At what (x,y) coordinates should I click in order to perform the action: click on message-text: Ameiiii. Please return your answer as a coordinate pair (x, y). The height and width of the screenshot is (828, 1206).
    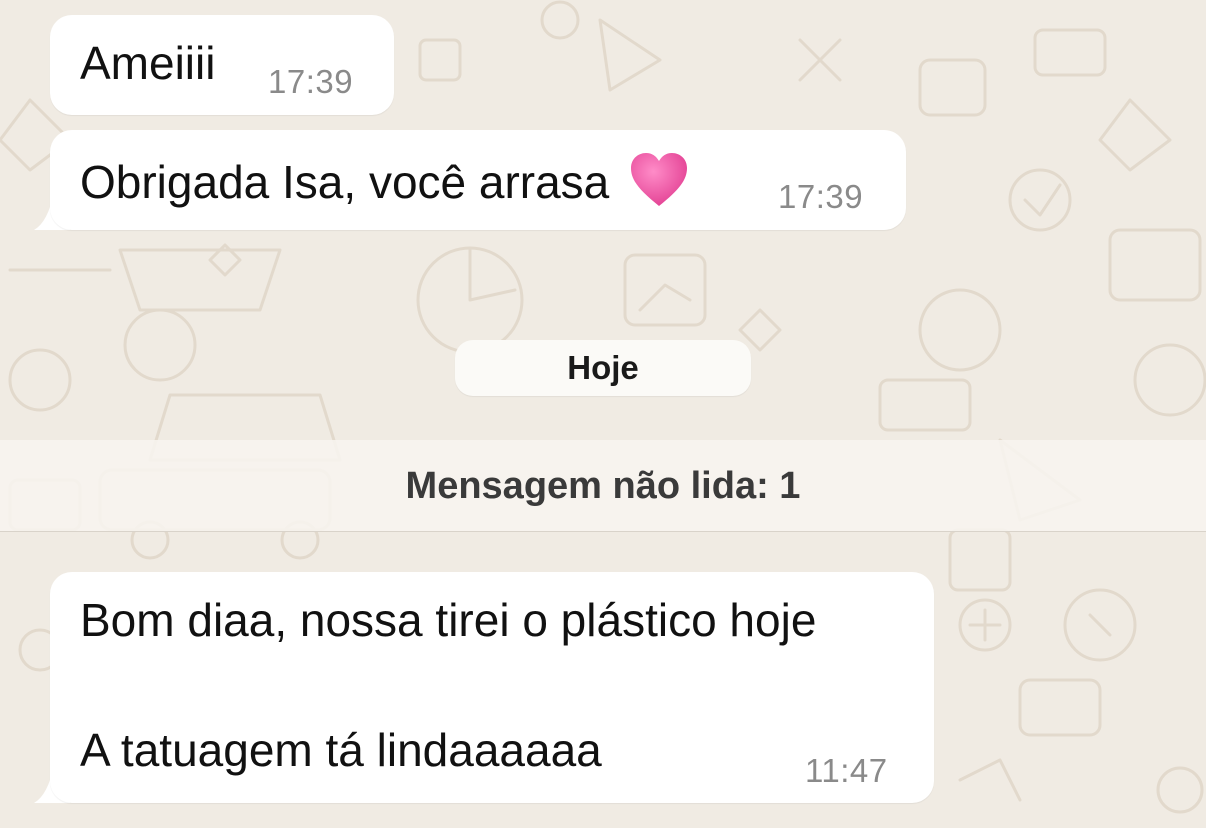
    Looking at the image, I should click on (148, 63).